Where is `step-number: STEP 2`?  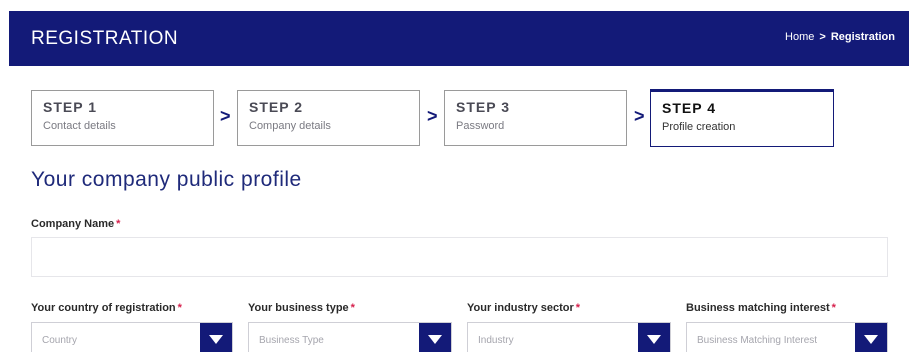 step-number: STEP 2 is located at coordinates (276, 107).